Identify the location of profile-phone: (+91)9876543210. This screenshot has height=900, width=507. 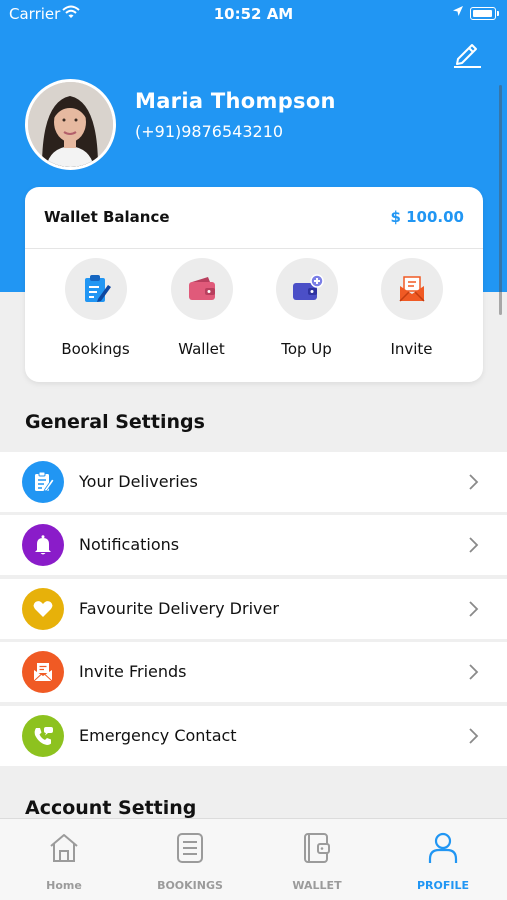
(209, 131).